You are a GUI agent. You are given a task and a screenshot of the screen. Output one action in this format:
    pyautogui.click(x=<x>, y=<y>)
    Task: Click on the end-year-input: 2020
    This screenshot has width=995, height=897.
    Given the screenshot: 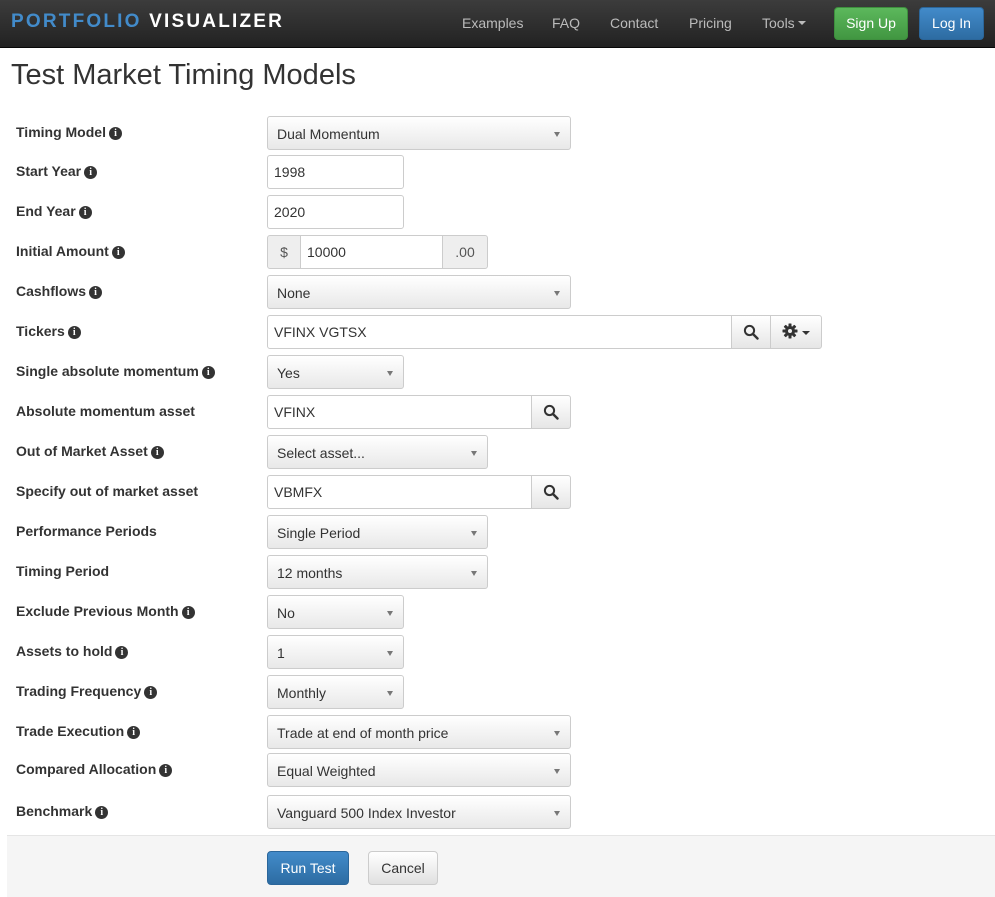 What is the action you would take?
    pyautogui.click(x=335, y=212)
    